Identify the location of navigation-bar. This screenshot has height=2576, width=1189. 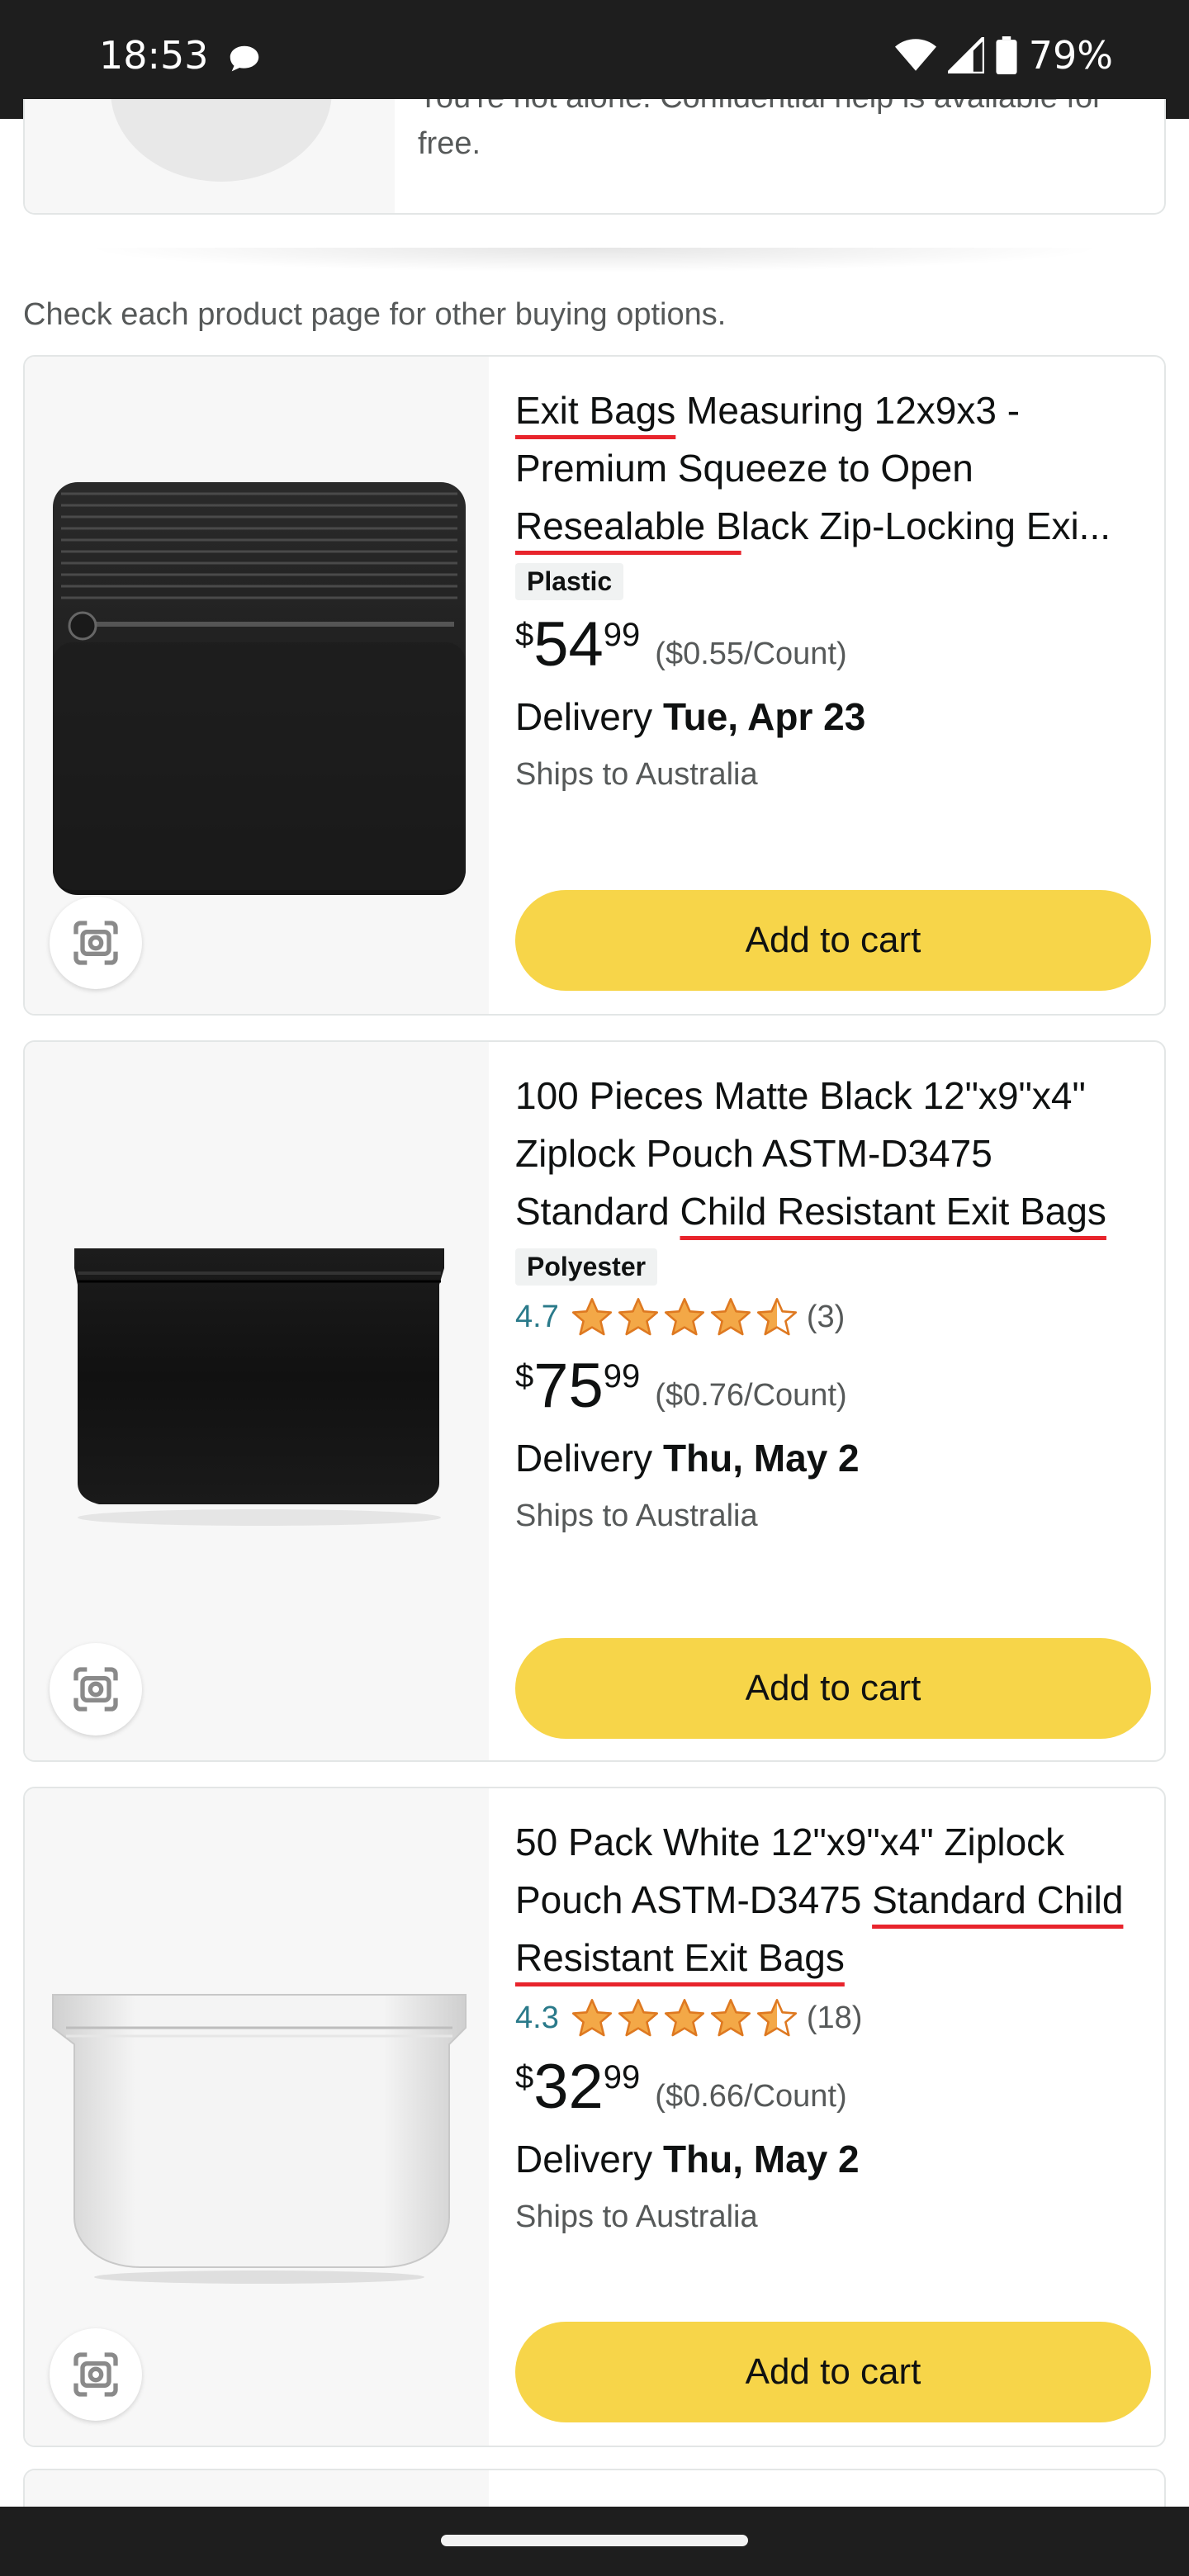
(594, 2541).